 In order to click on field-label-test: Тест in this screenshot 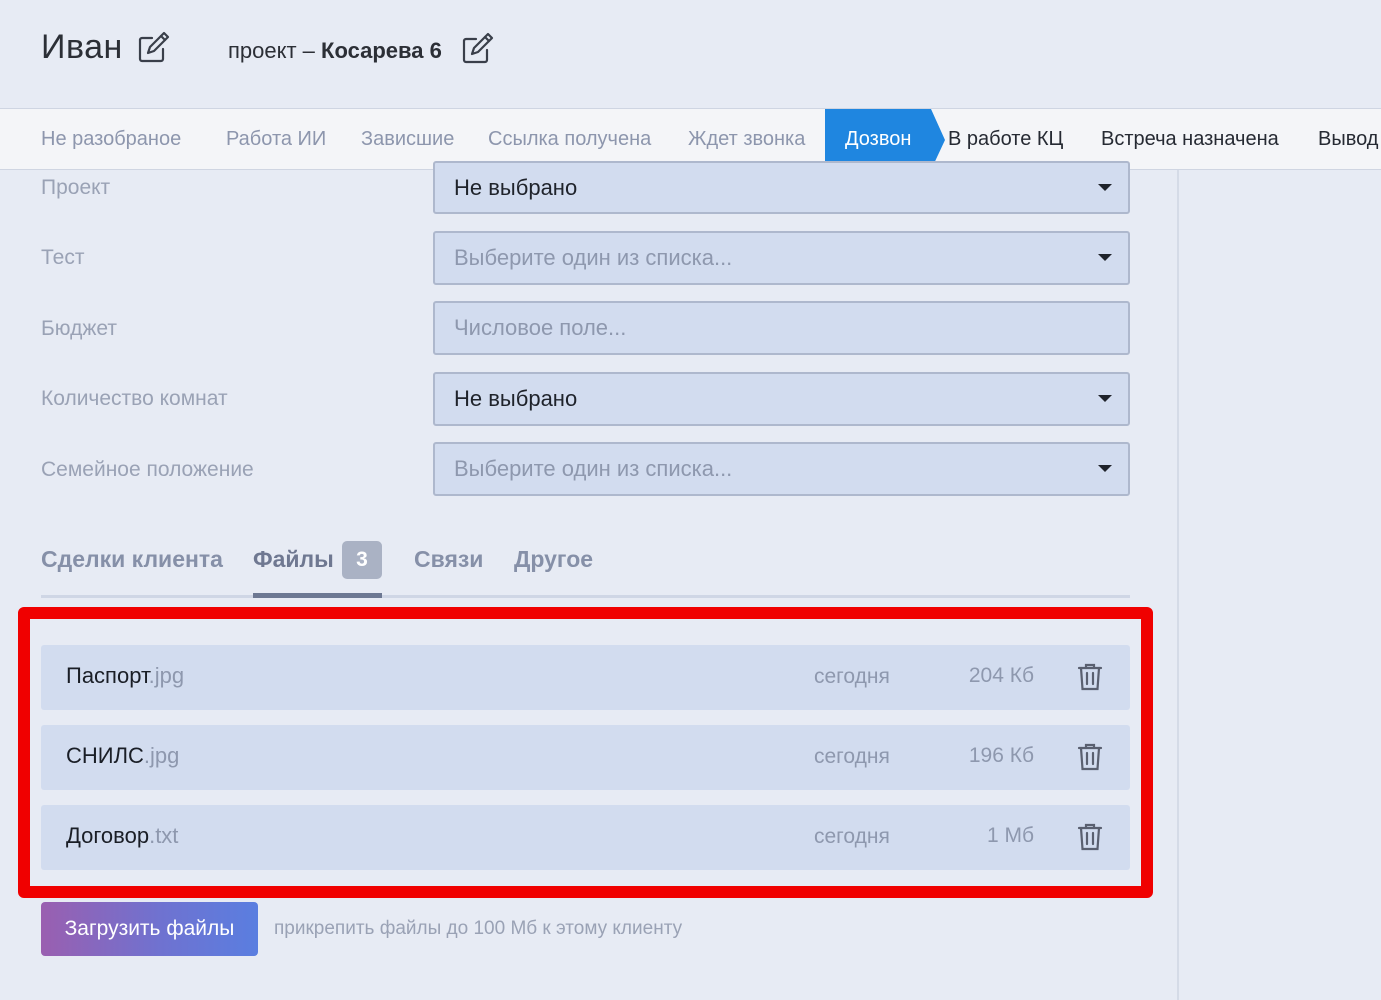, I will do `click(63, 257)`.